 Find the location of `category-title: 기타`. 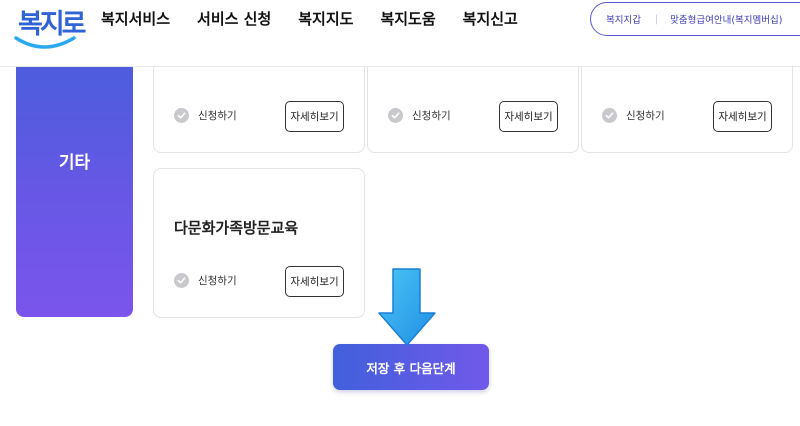

category-title: 기타 is located at coordinates (74, 163).